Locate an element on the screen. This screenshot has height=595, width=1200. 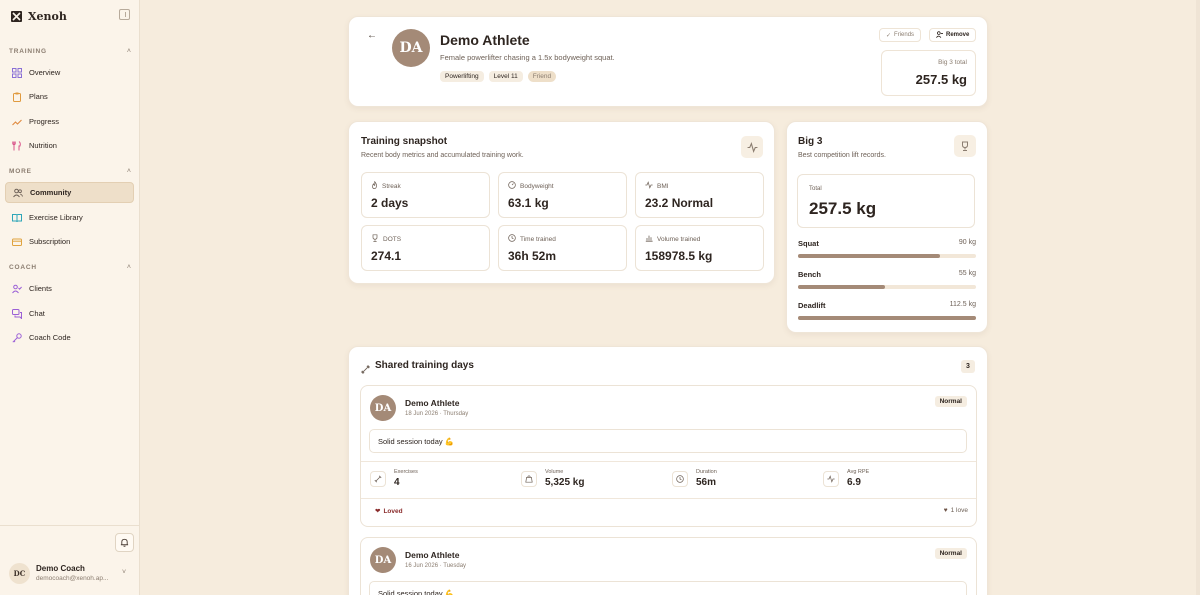
lift-bench: Bench 55 kg is located at coordinates (887, 280).